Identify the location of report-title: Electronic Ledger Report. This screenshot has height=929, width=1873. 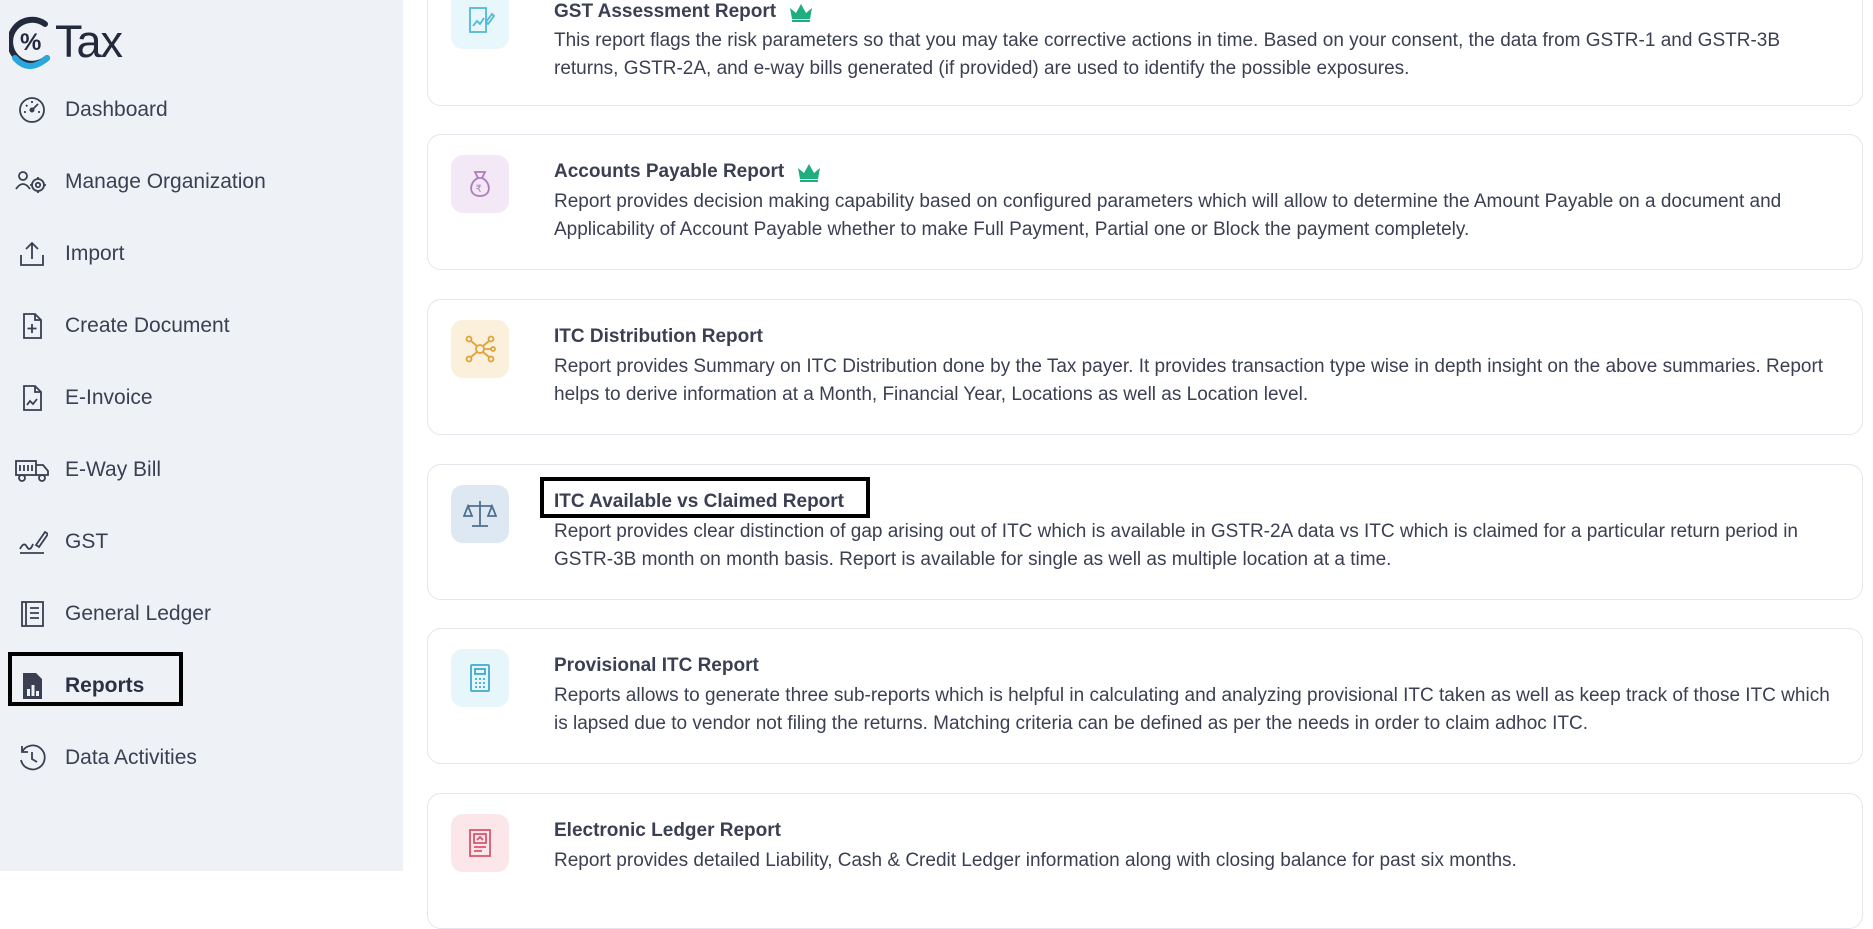
(667, 831).